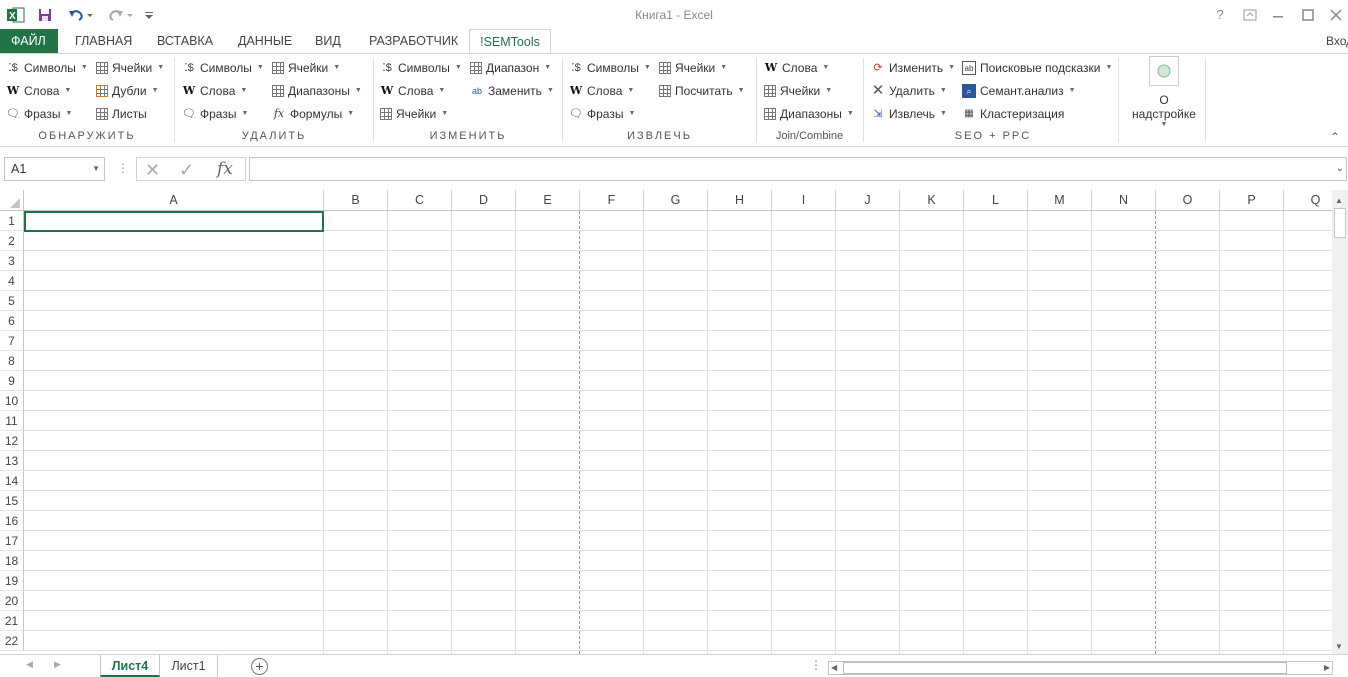 The width and height of the screenshot is (1348, 677). What do you see at coordinates (610, 68) in the screenshot?
I see `extract-symbols-button: ⁚$ Символы ▼` at bounding box center [610, 68].